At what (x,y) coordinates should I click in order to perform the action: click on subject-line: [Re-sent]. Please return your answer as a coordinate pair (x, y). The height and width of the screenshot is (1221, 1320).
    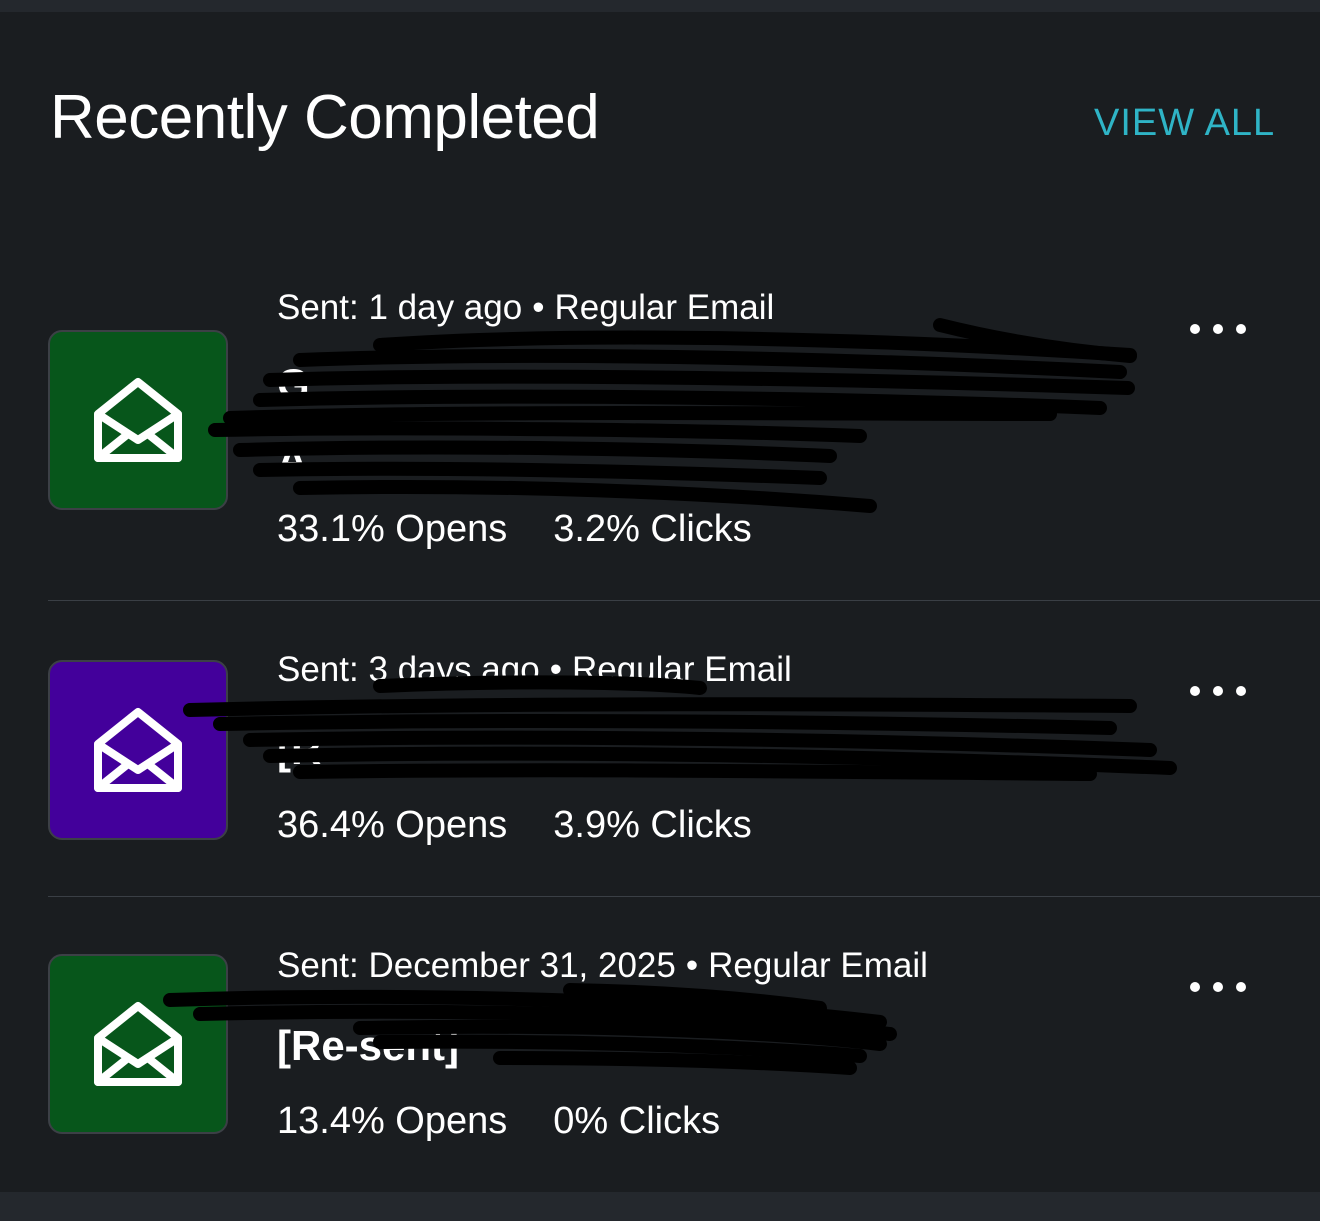
    Looking at the image, I should click on (368, 1045).